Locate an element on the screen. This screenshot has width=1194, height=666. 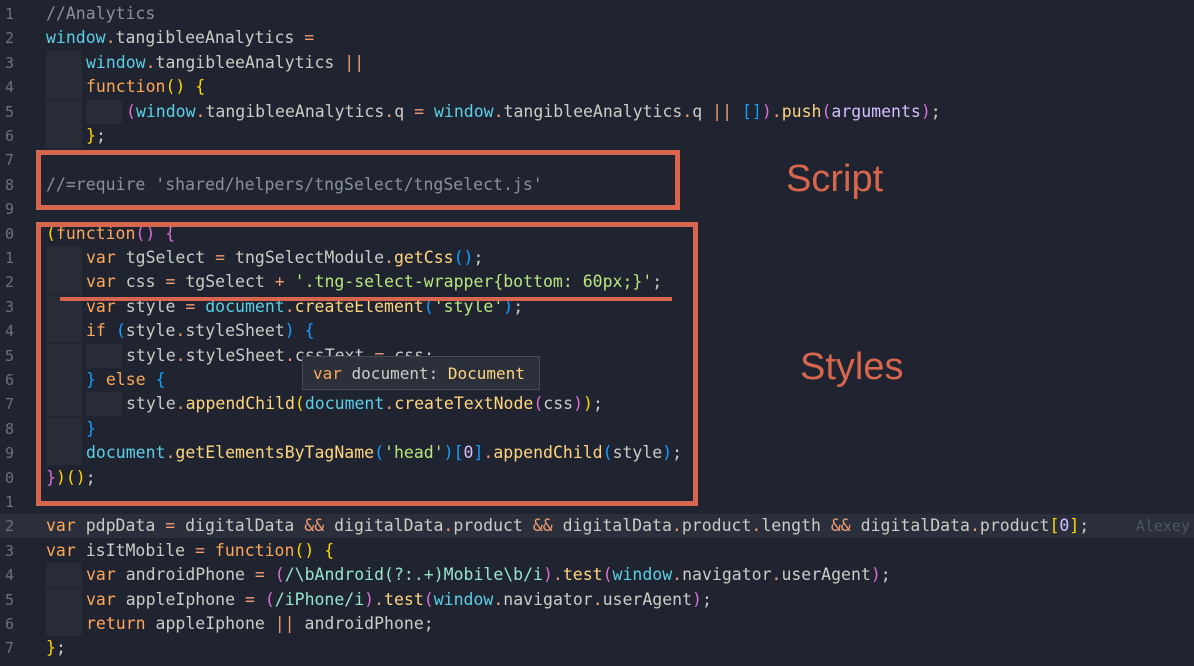
code-line: 6 return appleIphone || androidPhone; is located at coordinates (597, 624).